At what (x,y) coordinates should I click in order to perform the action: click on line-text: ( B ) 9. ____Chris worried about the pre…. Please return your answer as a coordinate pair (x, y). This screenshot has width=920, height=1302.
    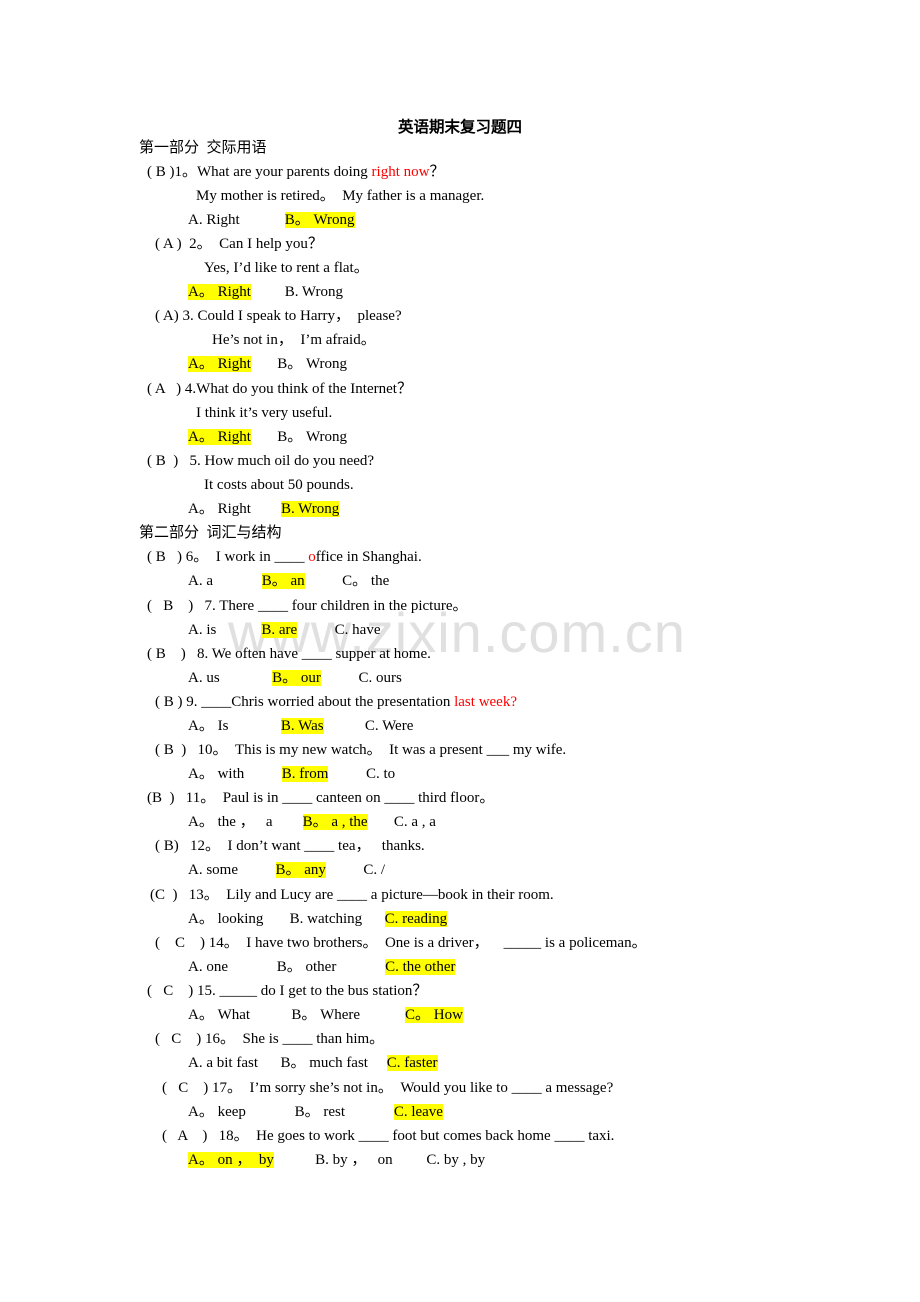
    Looking at the image, I should click on (305, 702).